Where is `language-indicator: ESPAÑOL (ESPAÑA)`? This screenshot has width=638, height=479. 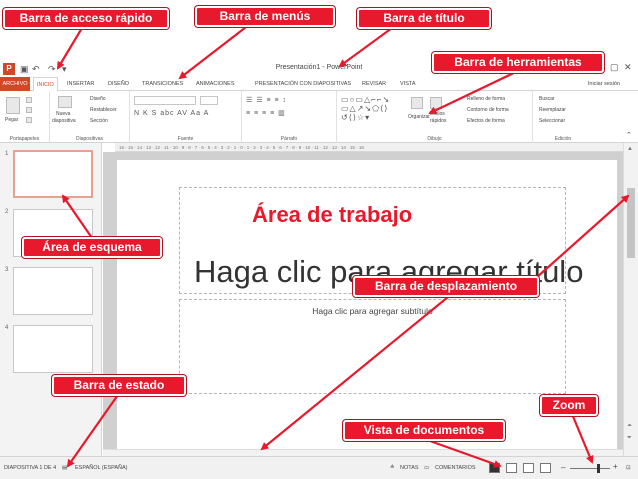
language-indicator: ESPAÑOL (ESPAÑA) is located at coordinates (101, 468).